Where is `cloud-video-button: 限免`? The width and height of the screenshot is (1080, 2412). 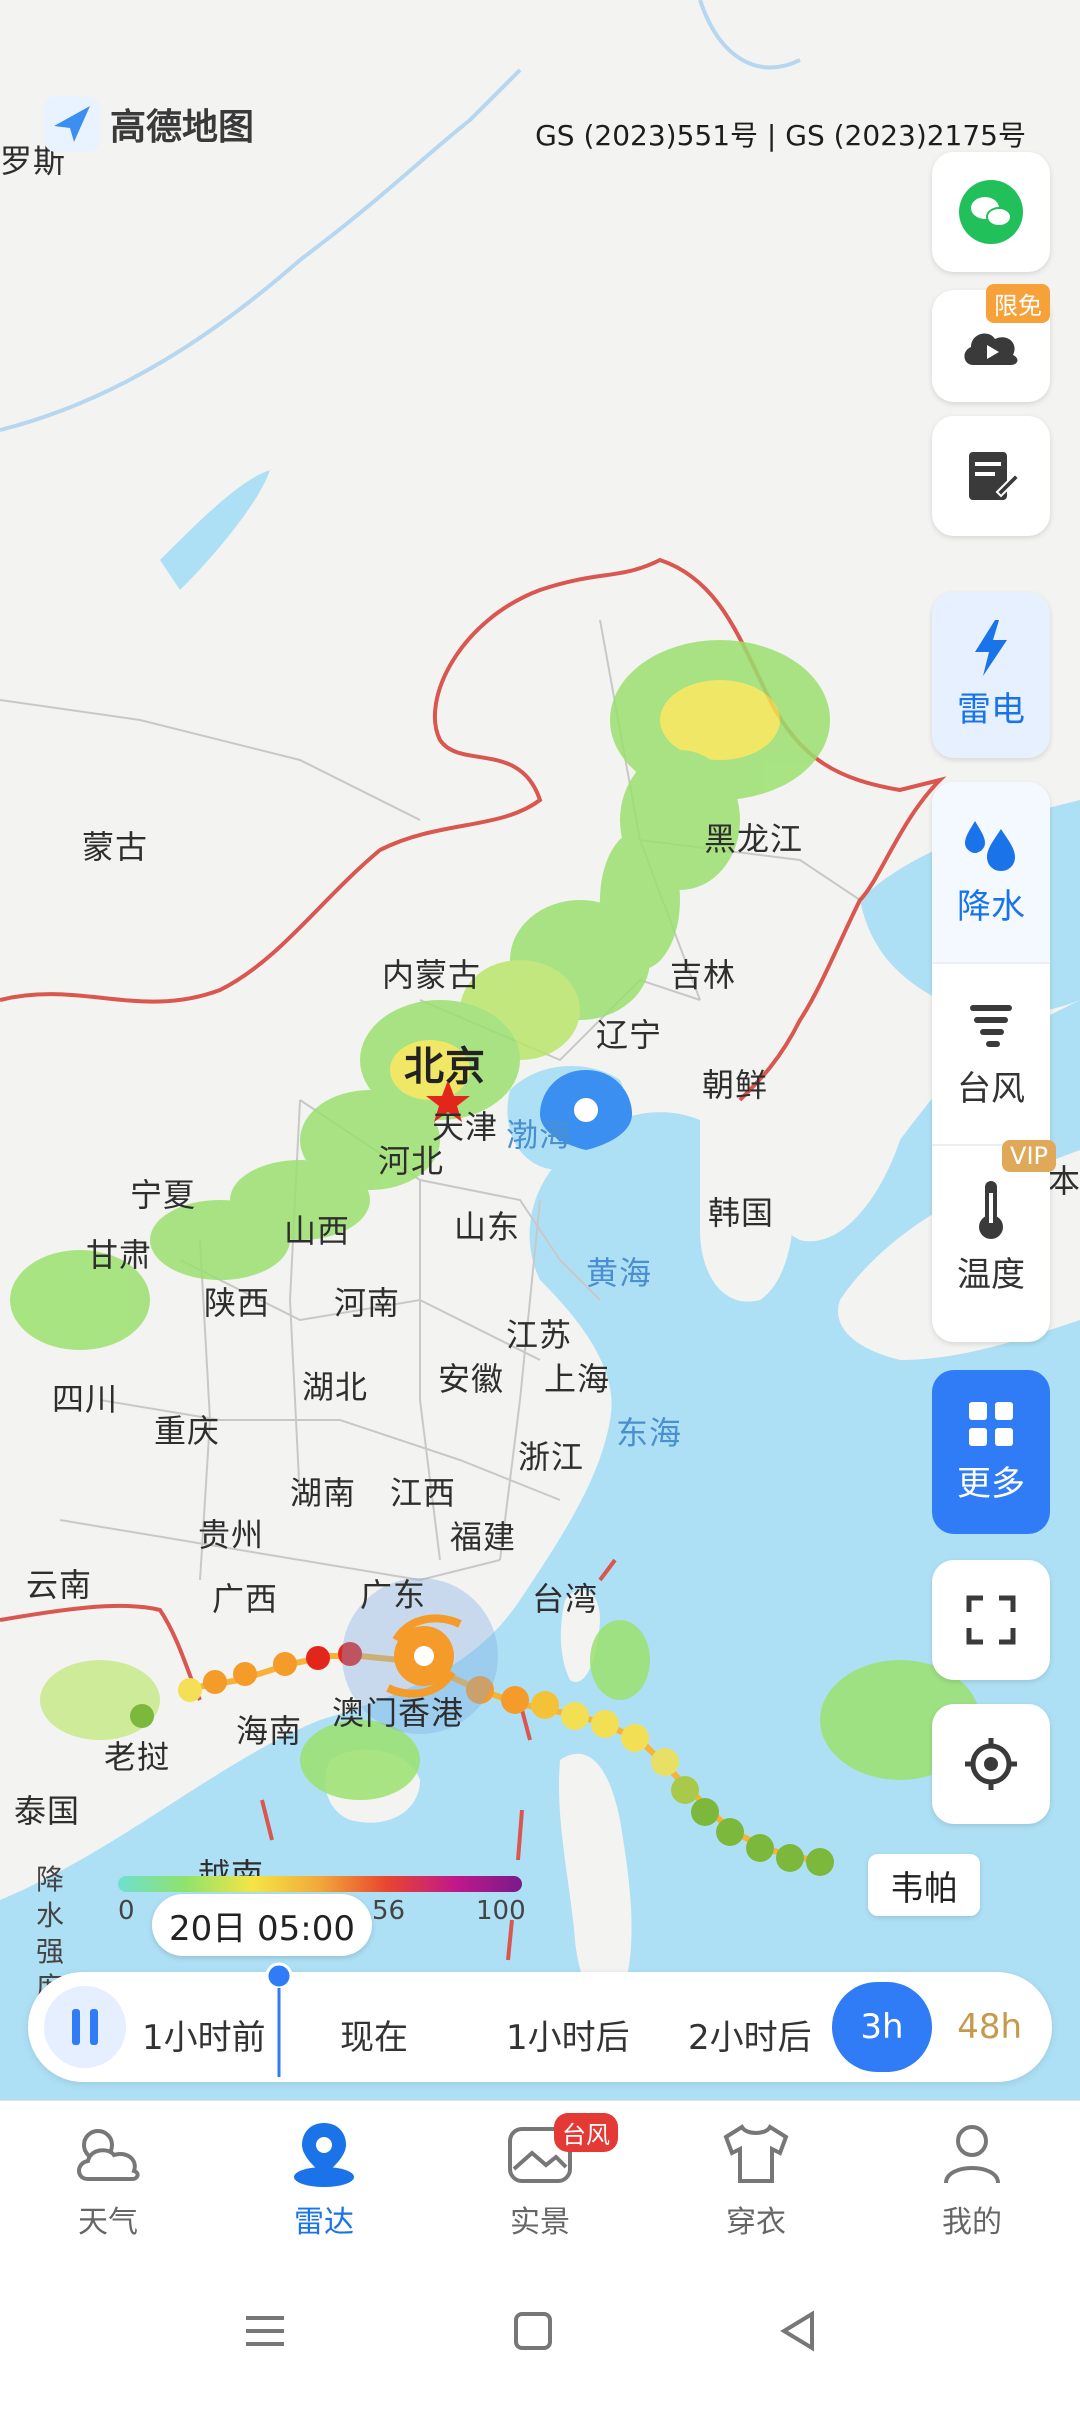 cloud-video-button: 限免 is located at coordinates (991, 343).